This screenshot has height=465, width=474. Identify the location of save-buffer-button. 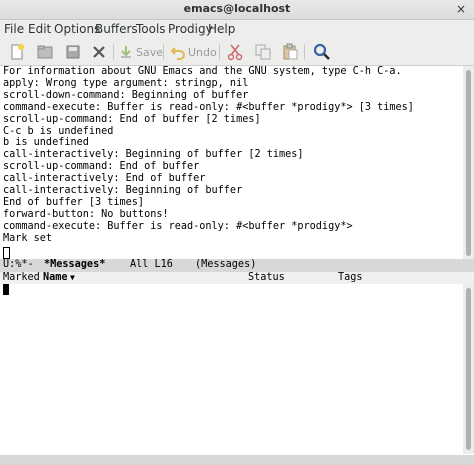
(73, 52).